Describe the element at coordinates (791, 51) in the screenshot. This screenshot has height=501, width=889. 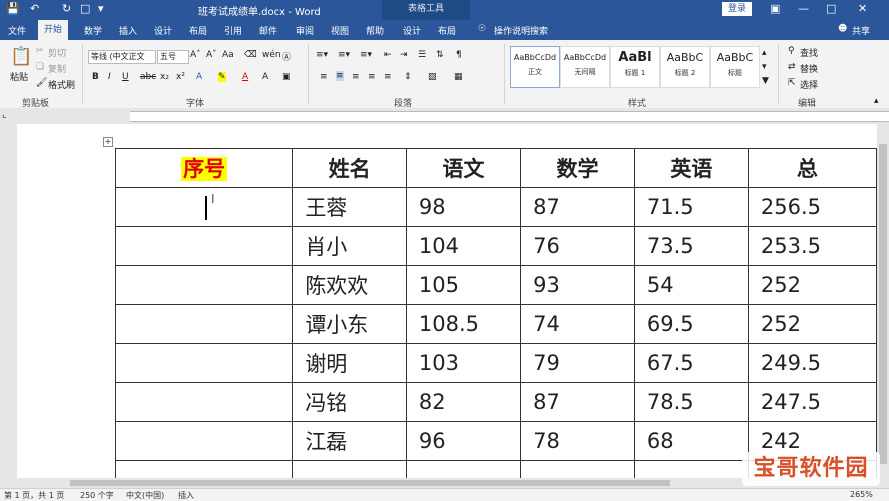
I see `search-icon: ⚲` at that location.